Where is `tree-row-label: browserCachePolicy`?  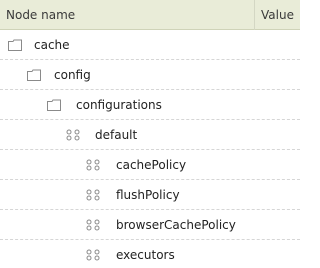
tree-row-label: browserCachePolicy is located at coordinates (176, 225).